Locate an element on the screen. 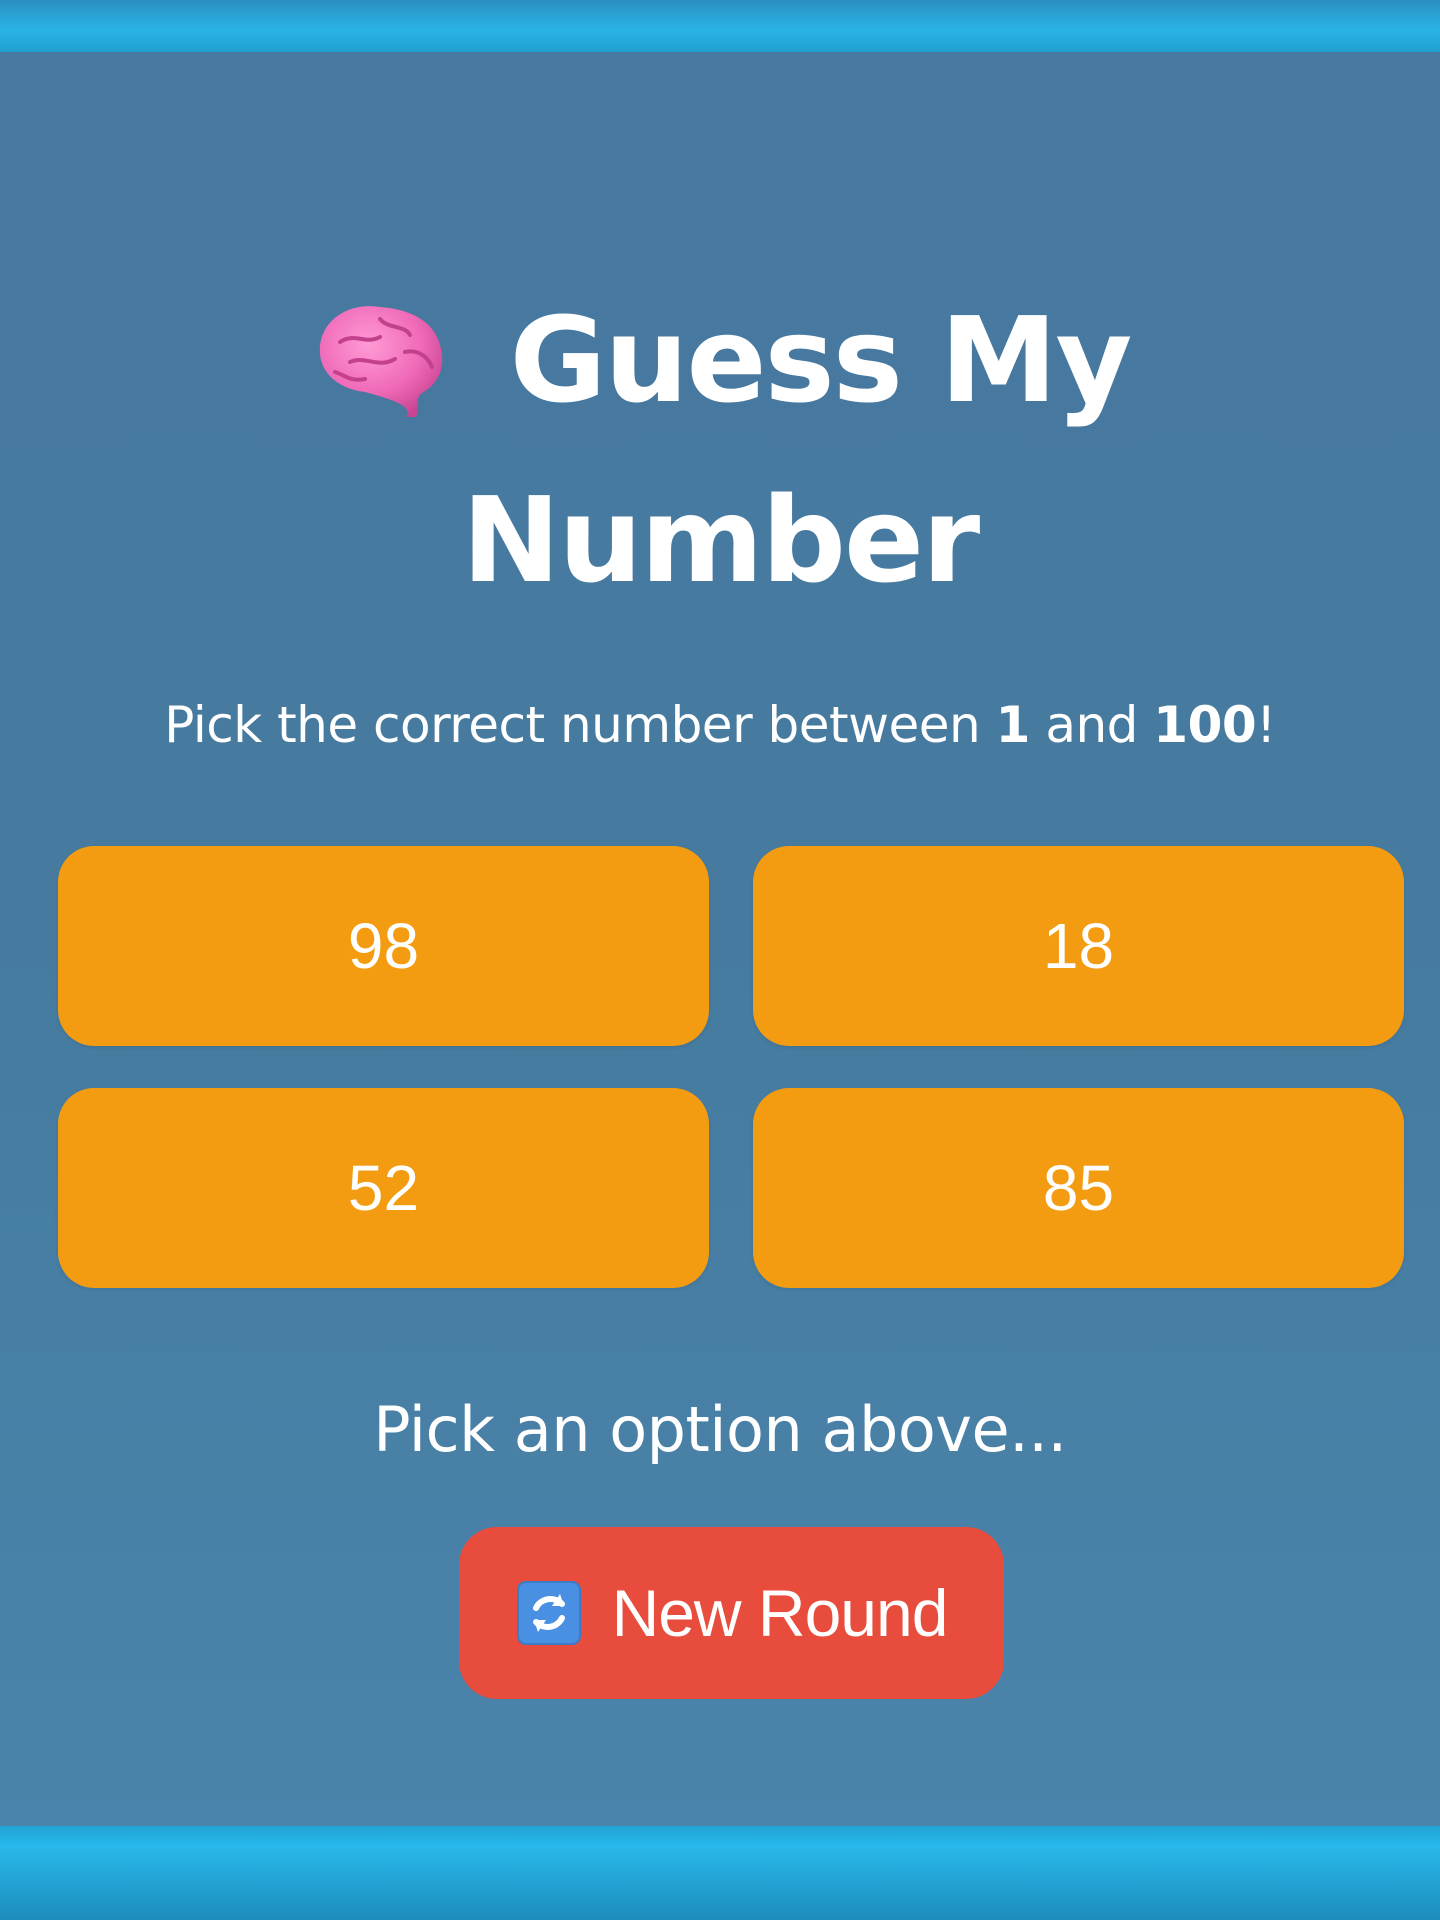  refresh-icon is located at coordinates (548, 1613).